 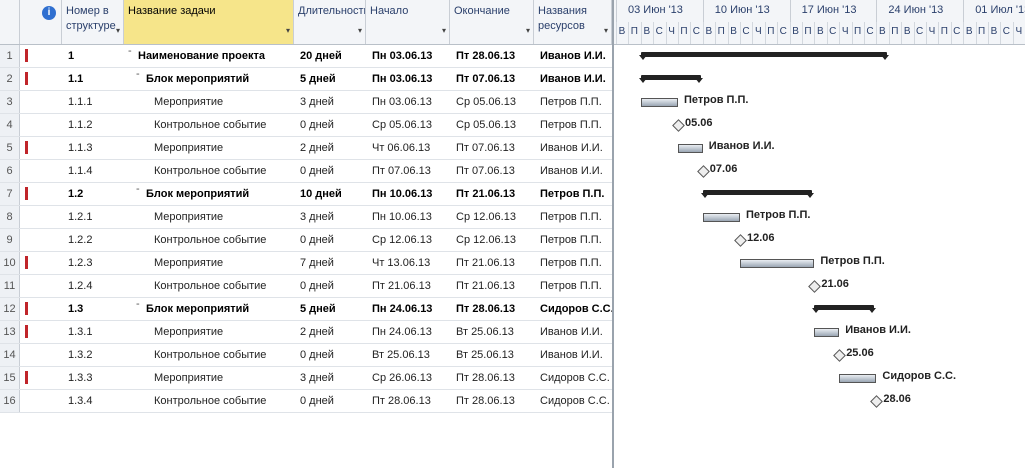 What do you see at coordinates (10, 240) in the screenshot?
I see `row-number: 9` at bounding box center [10, 240].